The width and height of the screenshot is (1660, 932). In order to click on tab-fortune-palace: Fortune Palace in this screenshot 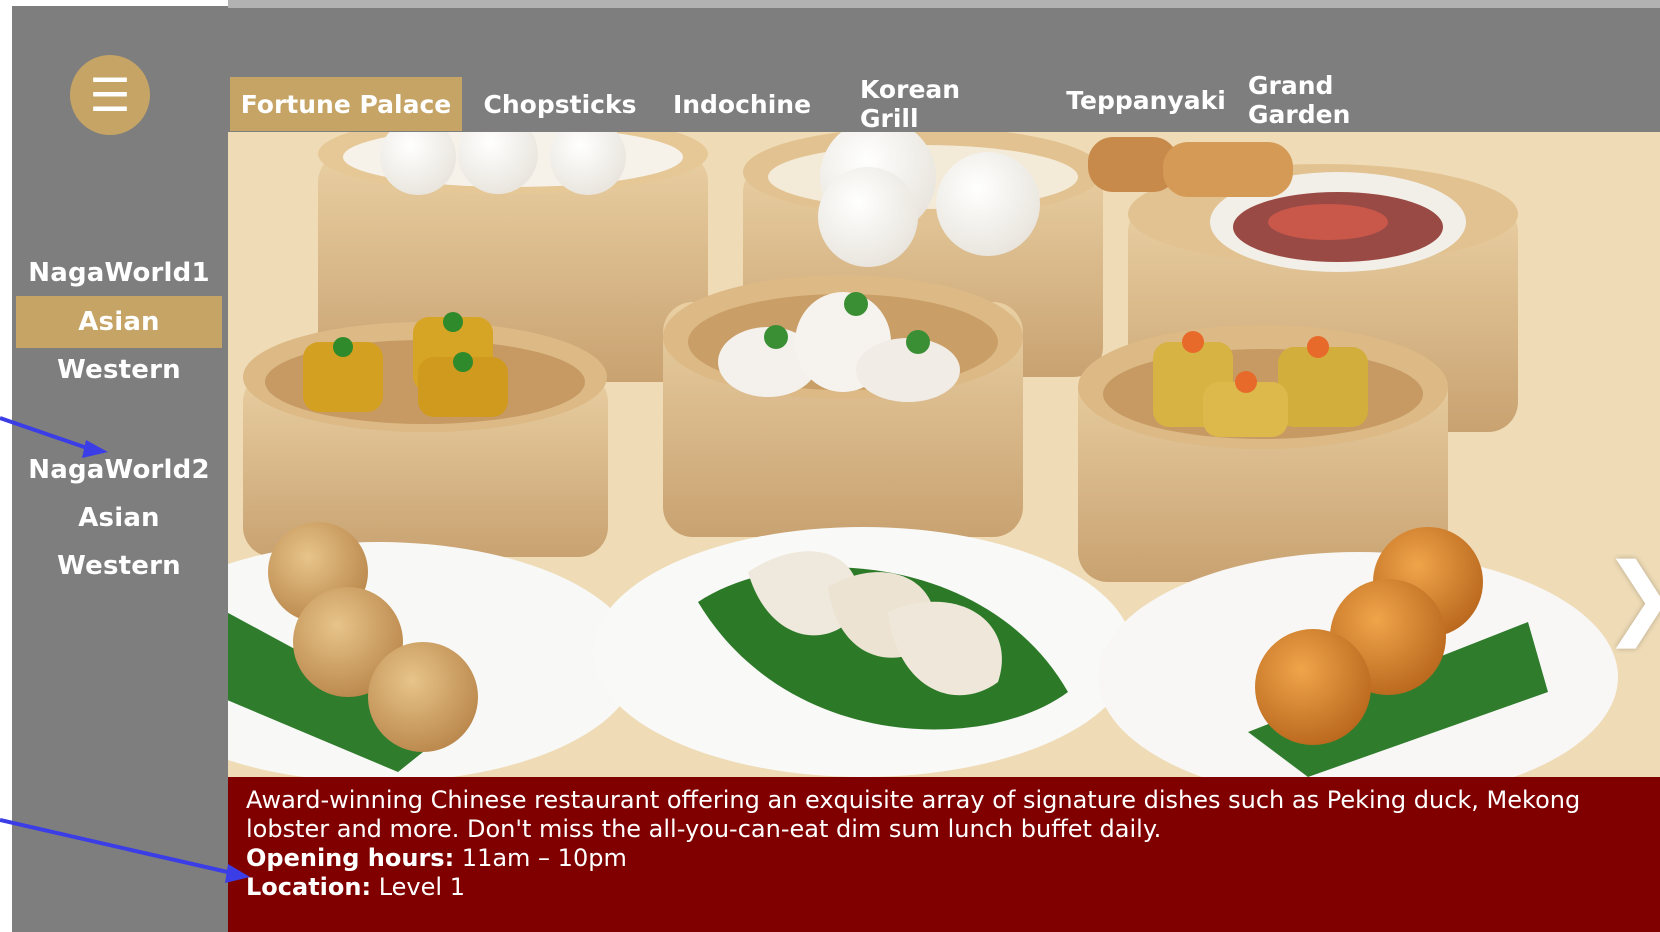, I will do `click(346, 104)`.